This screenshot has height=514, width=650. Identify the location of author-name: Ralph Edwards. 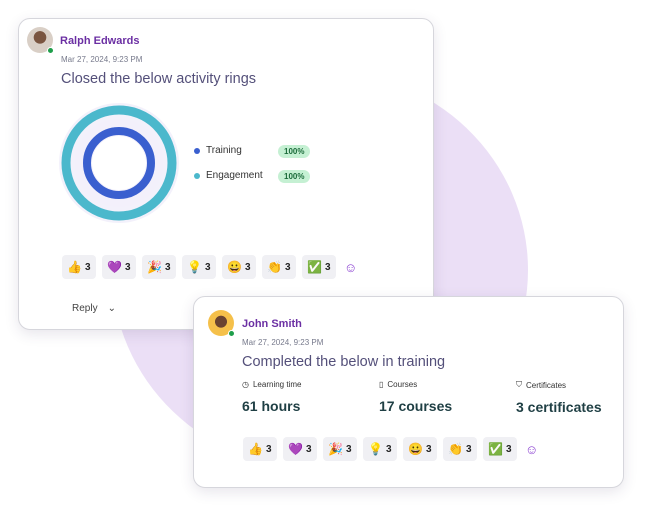
(99, 41).